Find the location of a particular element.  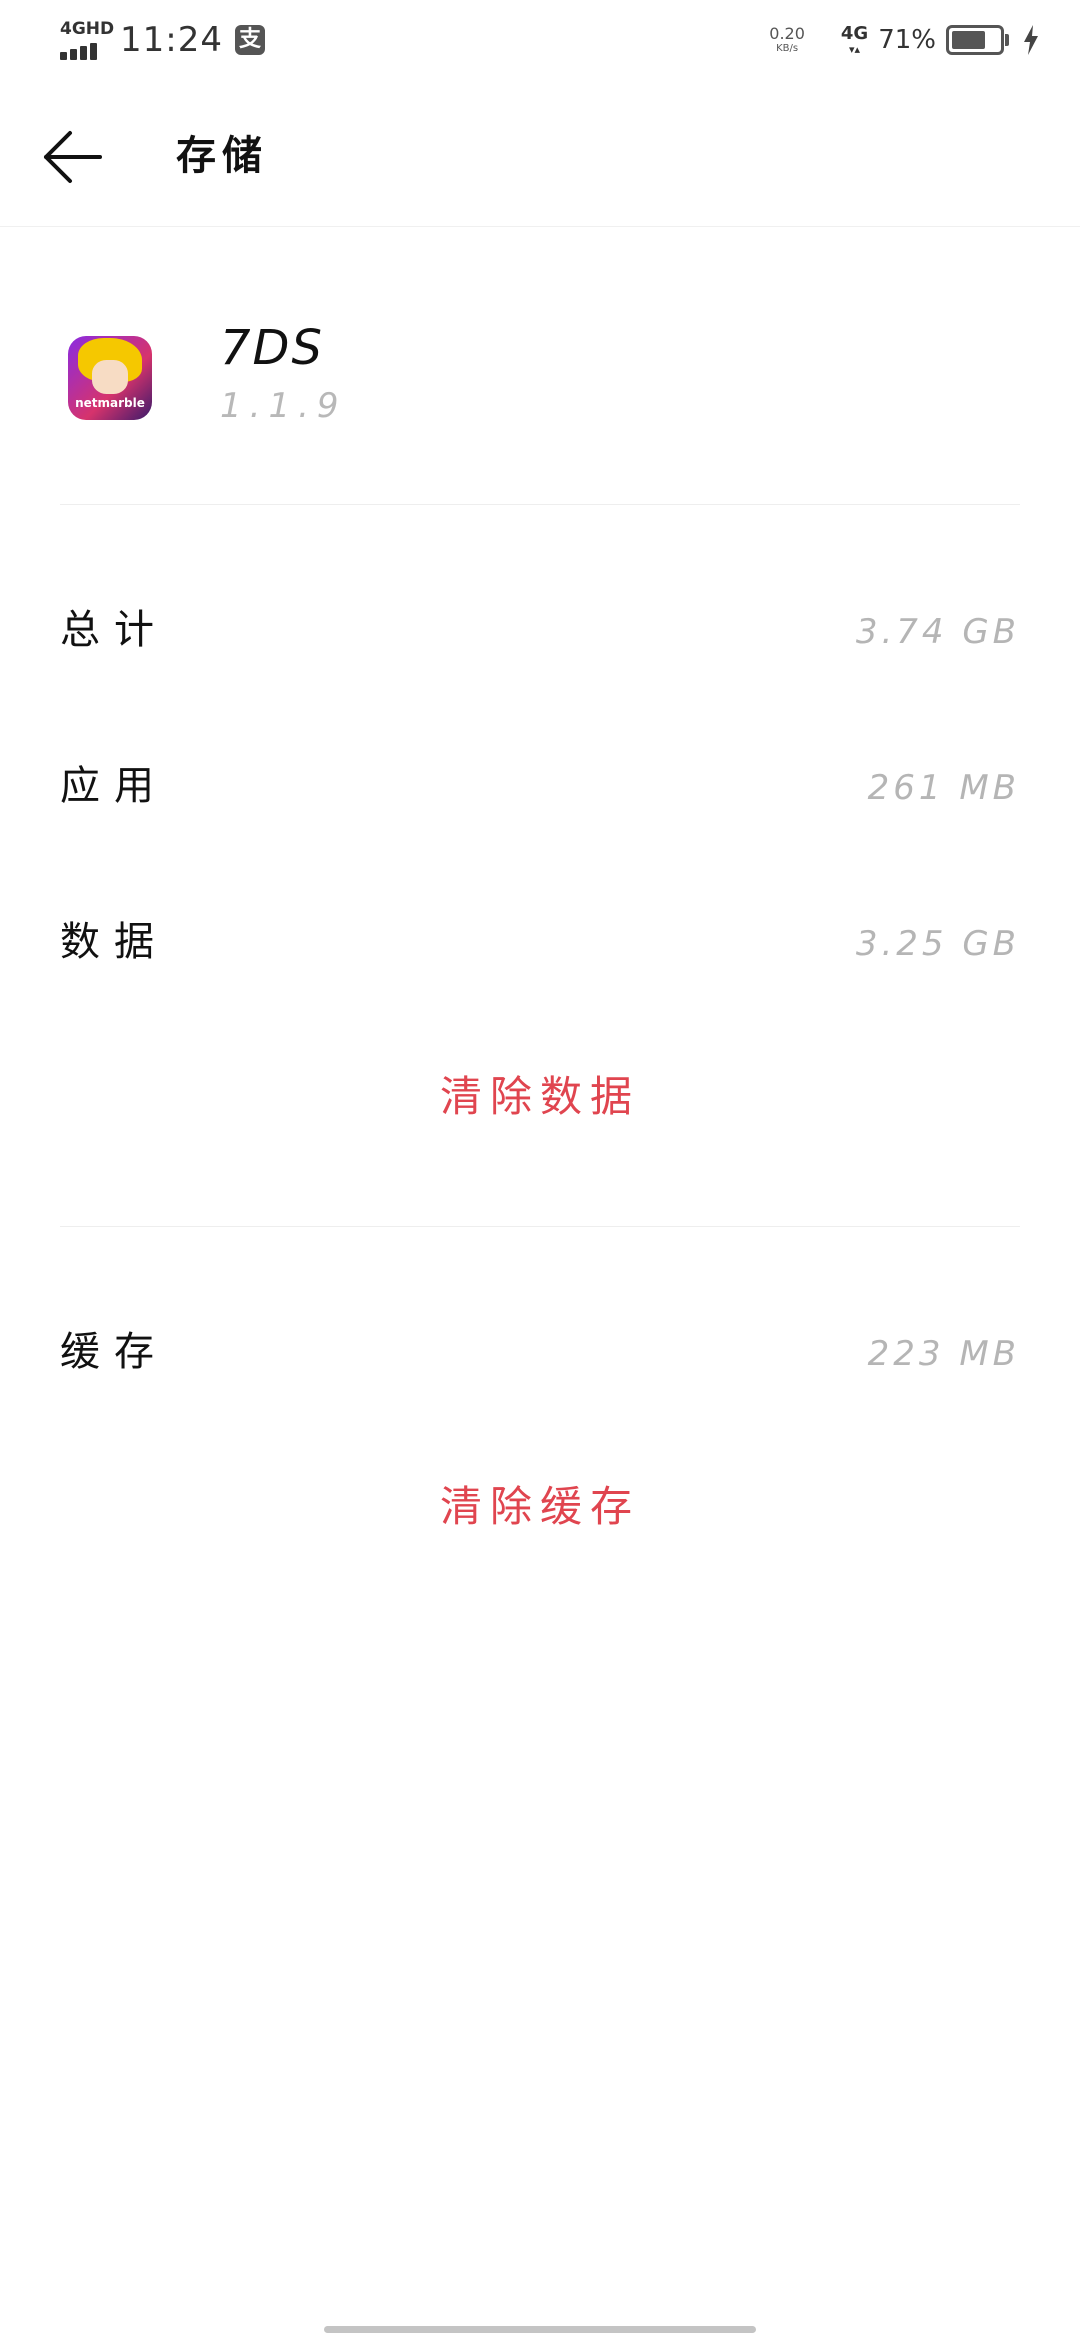

alipay-icon: 支 is located at coordinates (249, 40).